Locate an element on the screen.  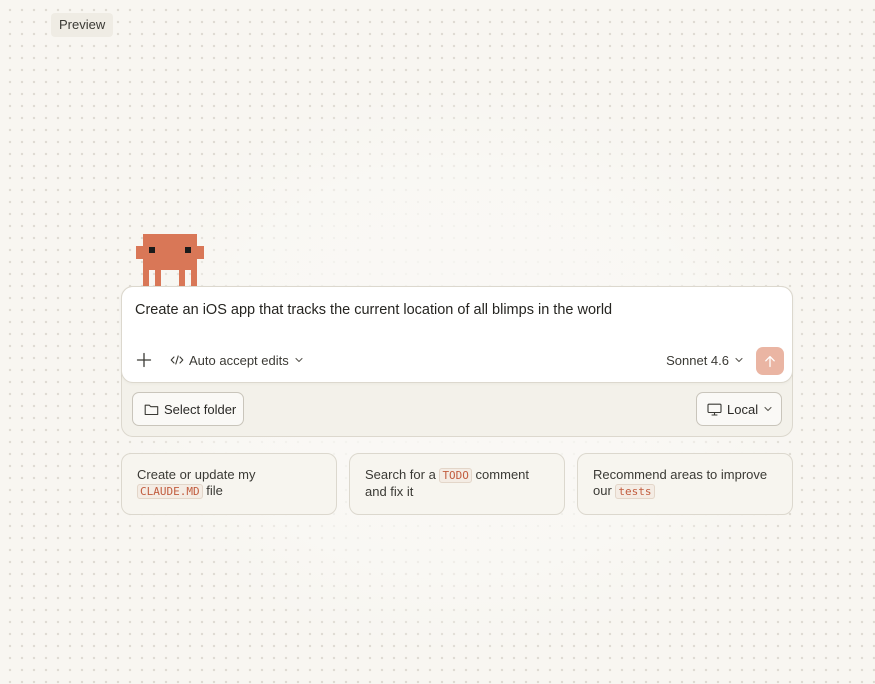
add-button is located at coordinates (144, 360).